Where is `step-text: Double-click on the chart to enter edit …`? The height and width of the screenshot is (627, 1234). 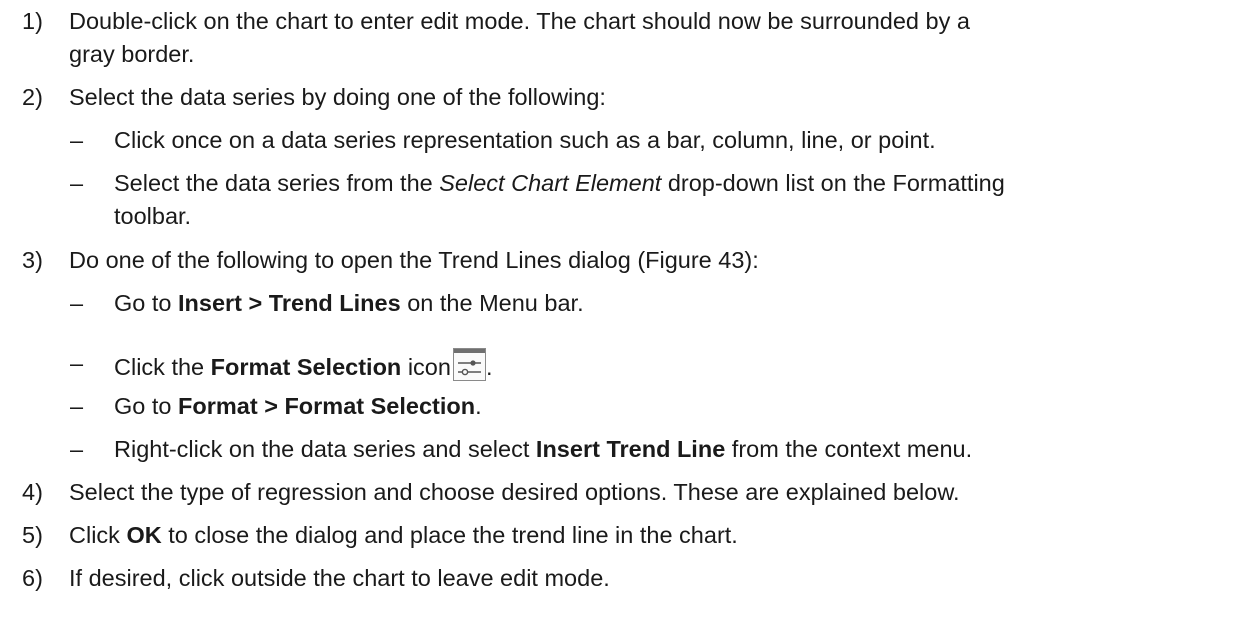
step-text: Double-click on the chart to enter edit … is located at coordinates (519, 21).